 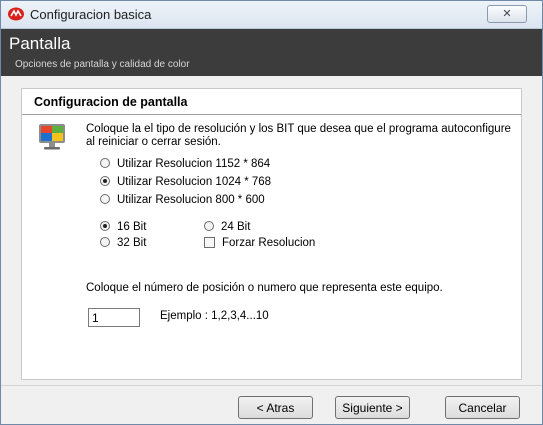 What do you see at coordinates (372, 407) in the screenshot?
I see `next-button: Siguiente >` at bounding box center [372, 407].